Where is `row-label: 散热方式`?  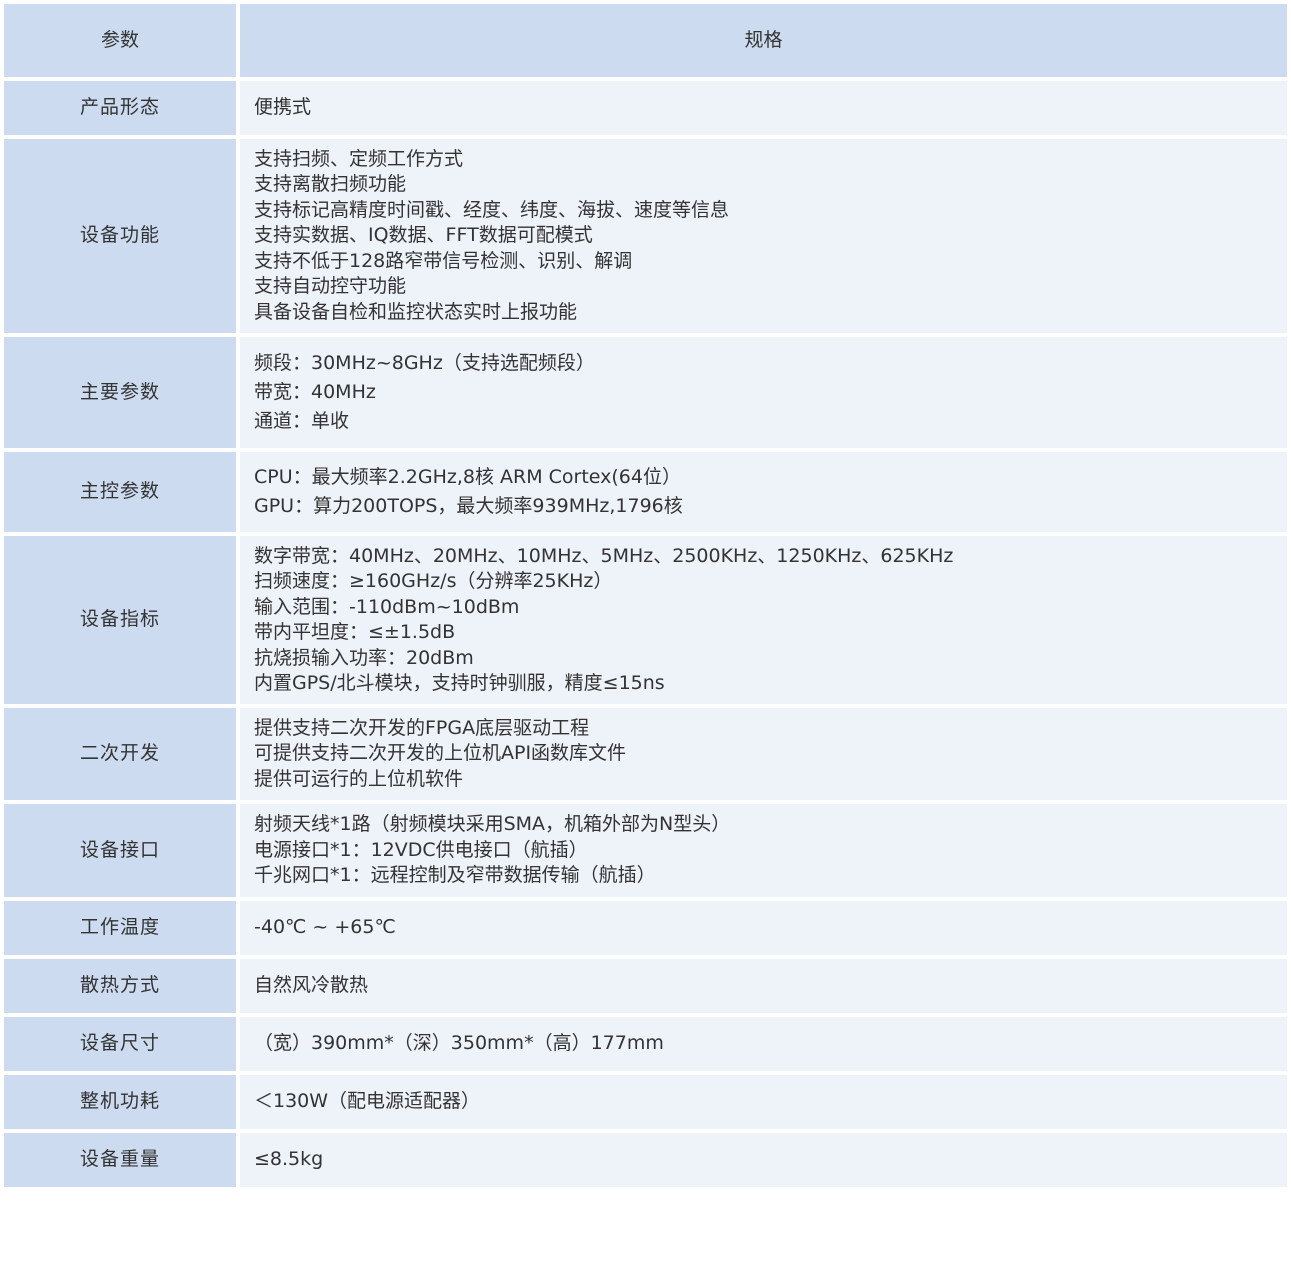 row-label: 散热方式 is located at coordinates (122, 988).